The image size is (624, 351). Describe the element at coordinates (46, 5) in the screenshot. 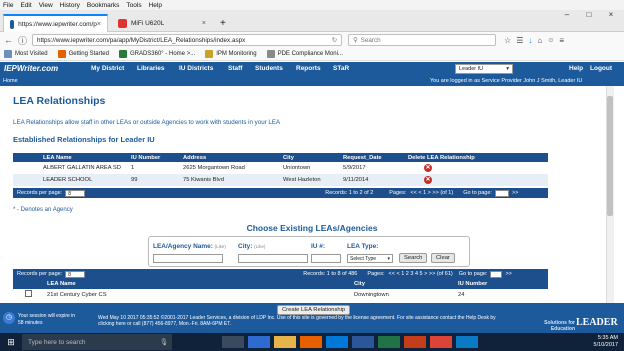

I see `menu-view: View` at that location.